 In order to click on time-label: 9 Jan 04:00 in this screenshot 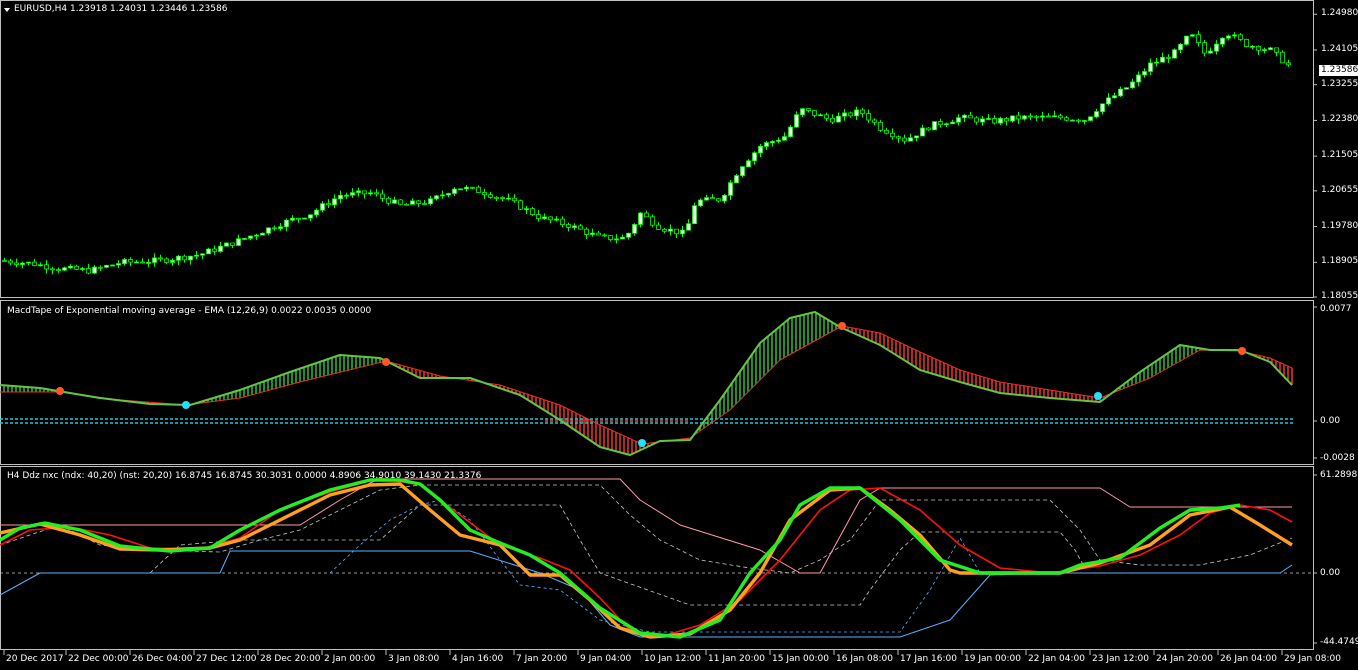, I will do `click(606, 659)`.